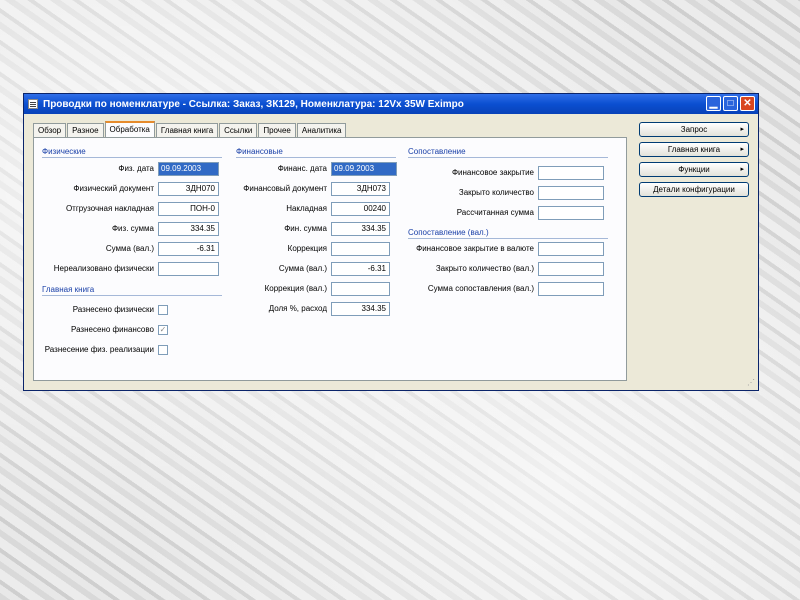 The image size is (800, 600). What do you see at coordinates (188, 249) in the screenshot?
I see `phys-amount-cur-field: -6.31` at bounding box center [188, 249].